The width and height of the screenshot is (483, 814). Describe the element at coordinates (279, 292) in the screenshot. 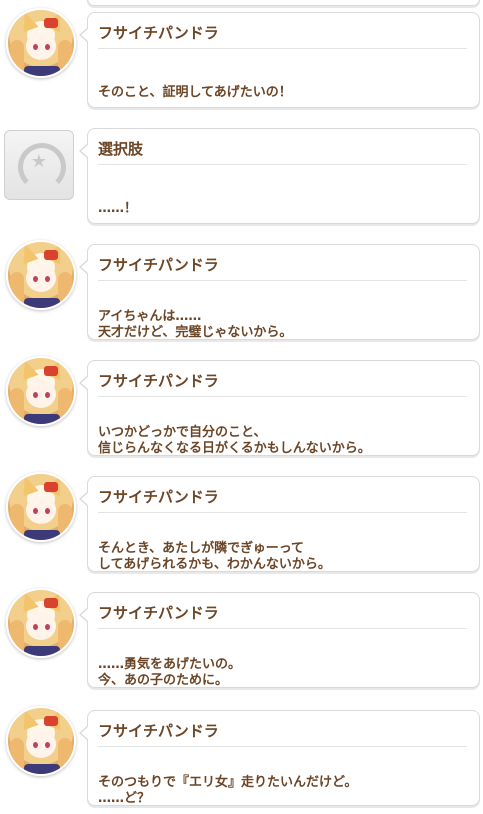

I see `message-bubble: フサイチパンドラ アイちゃんは…… 天才だけど、完璧じゃないから。` at that location.